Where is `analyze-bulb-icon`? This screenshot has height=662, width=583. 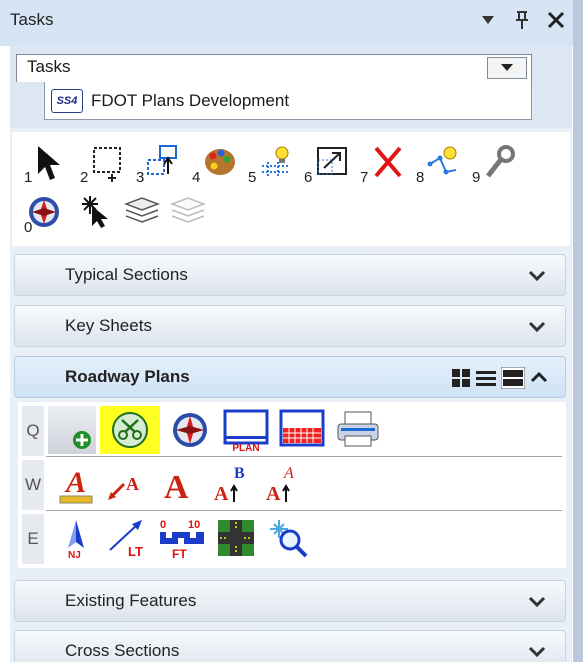
analyze-bulb-icon is located at coordinates (442, 160).